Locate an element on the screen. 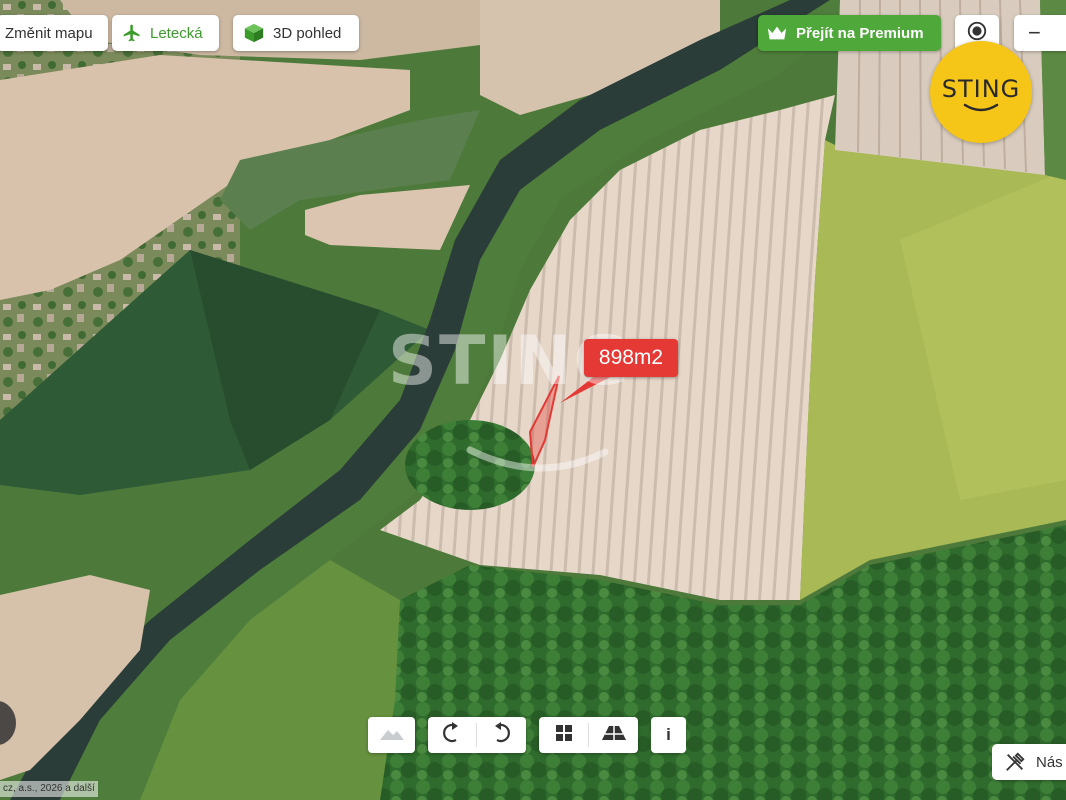 The image size is (1066, 800). cube-icon is located at coordinates (254, 33).